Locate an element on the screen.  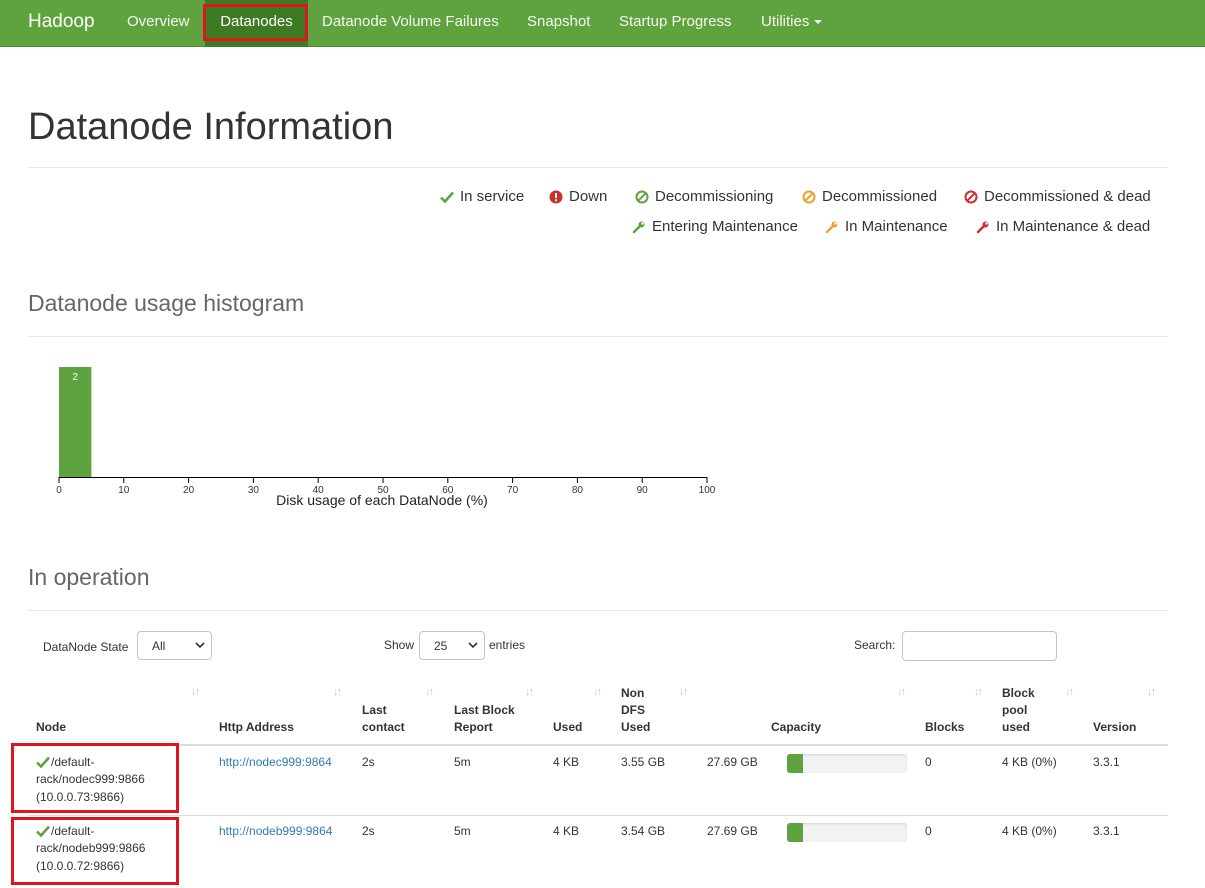
col-header-http-address: Http Address is located at coordinates (256, 727).